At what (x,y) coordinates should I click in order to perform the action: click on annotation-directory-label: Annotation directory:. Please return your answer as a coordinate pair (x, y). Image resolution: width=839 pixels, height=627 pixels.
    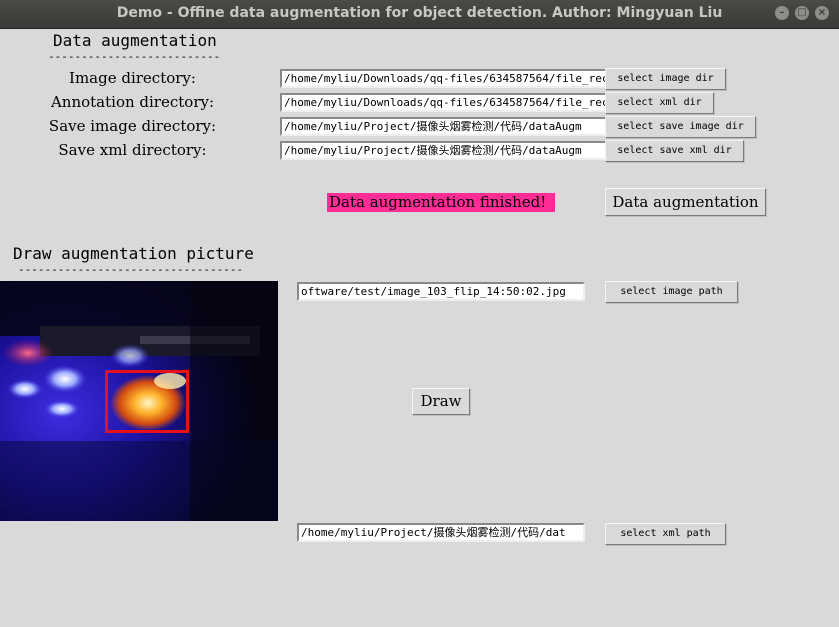
    Looking at the image, I should click on (132, 102).